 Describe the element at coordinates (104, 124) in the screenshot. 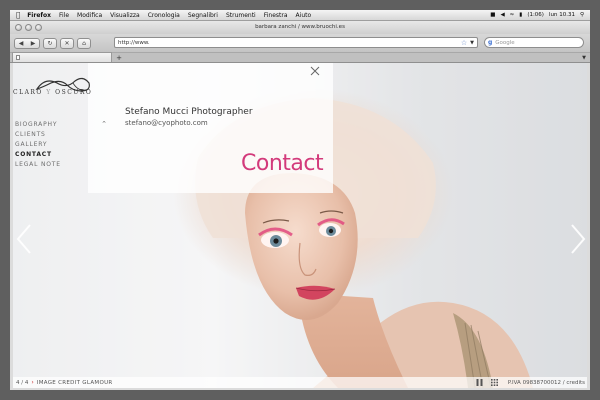

I see `nav-collapse-chevron-icon: ⌃` at that location.